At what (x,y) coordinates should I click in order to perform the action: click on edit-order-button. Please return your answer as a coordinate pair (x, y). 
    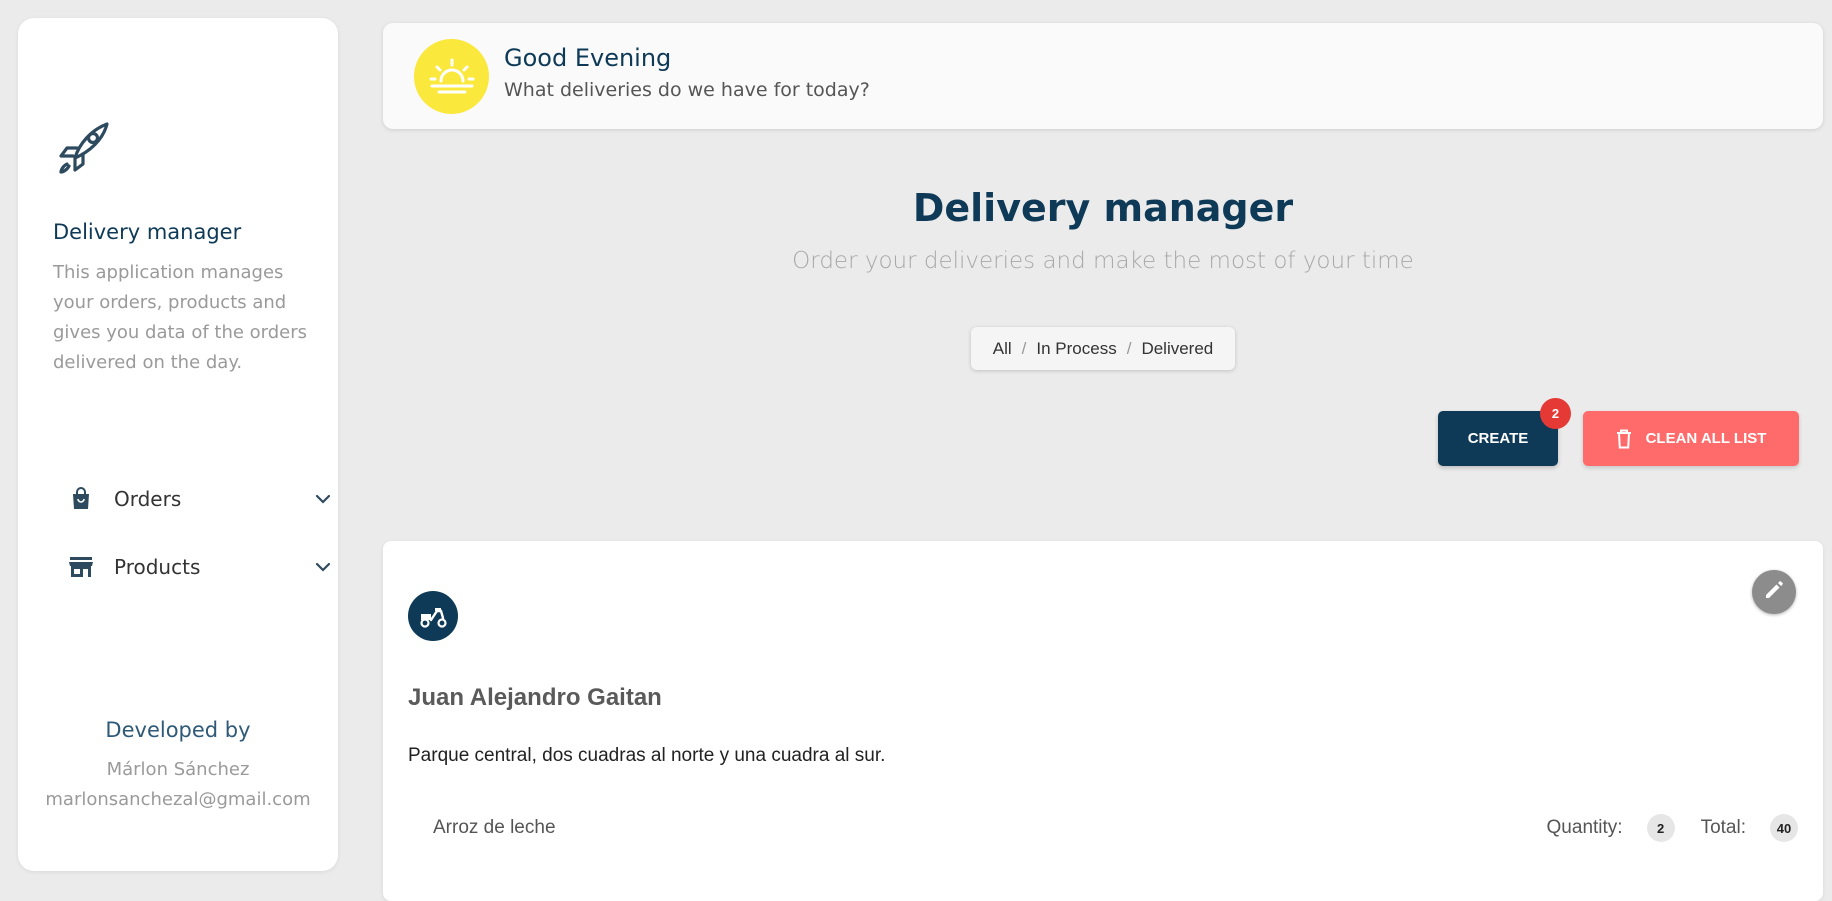
    Looking at the image, I should click on (1774, 592).